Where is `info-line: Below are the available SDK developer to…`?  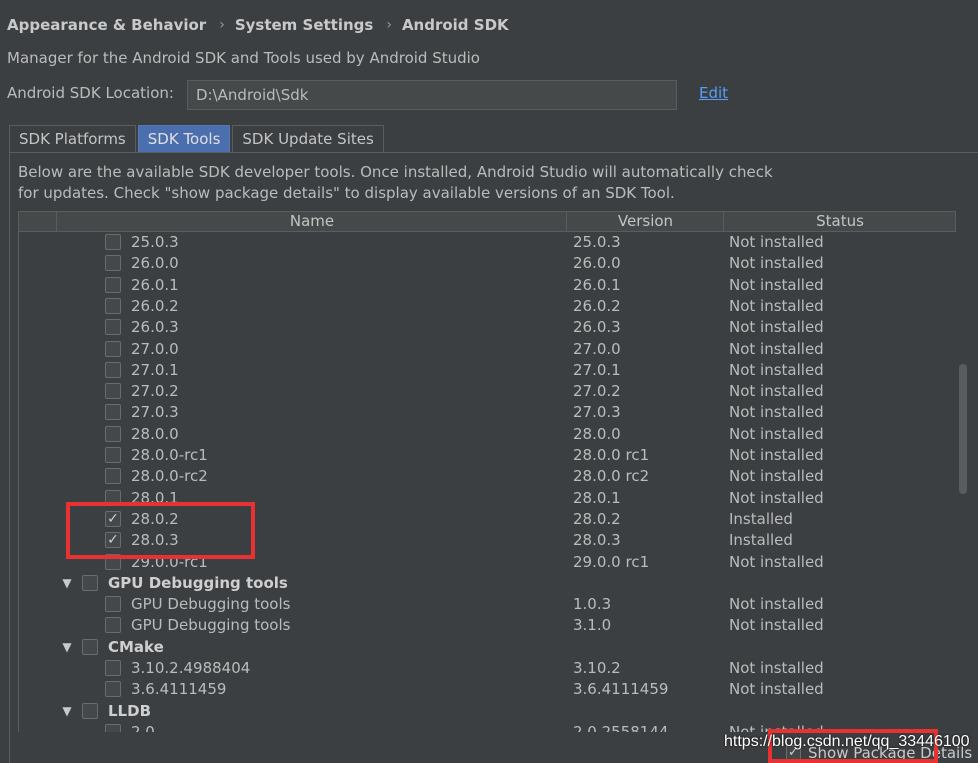 info-line: Below are the available SDK developer to… is located at coordinates (395, 172).